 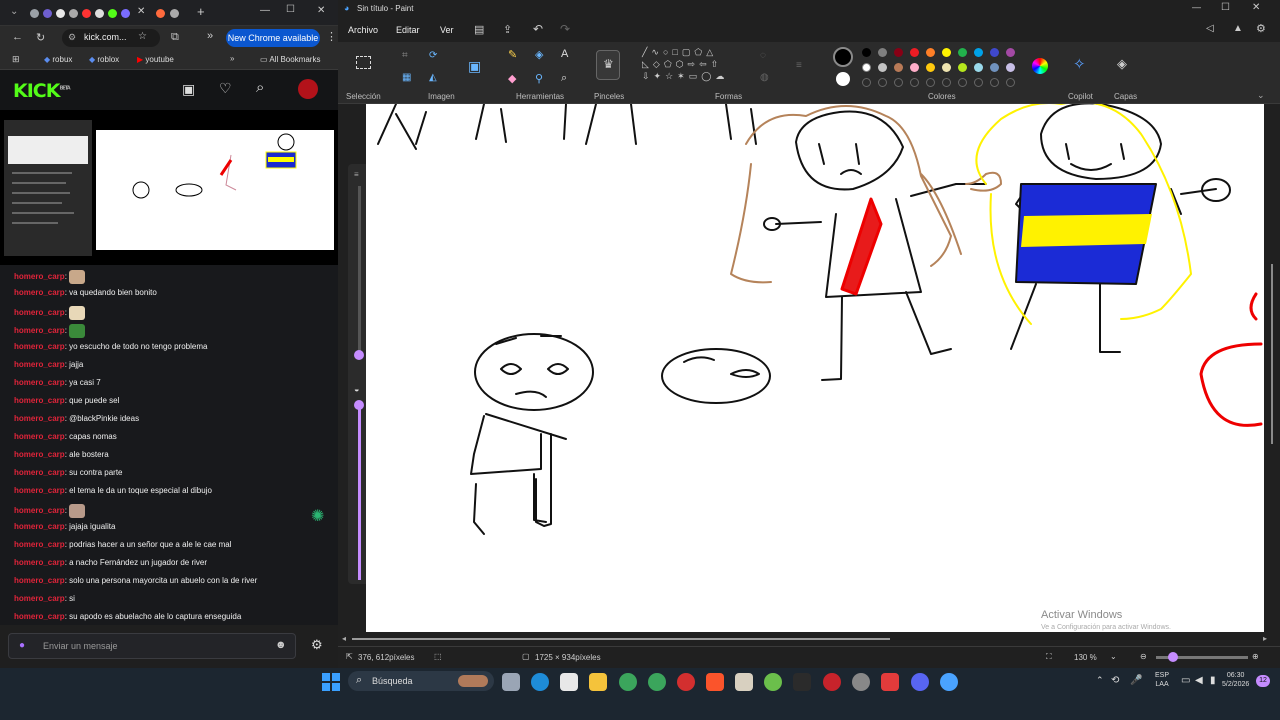 I want to click on arrow-right-shape-icon: ⇨, so click(x=694, y=64).